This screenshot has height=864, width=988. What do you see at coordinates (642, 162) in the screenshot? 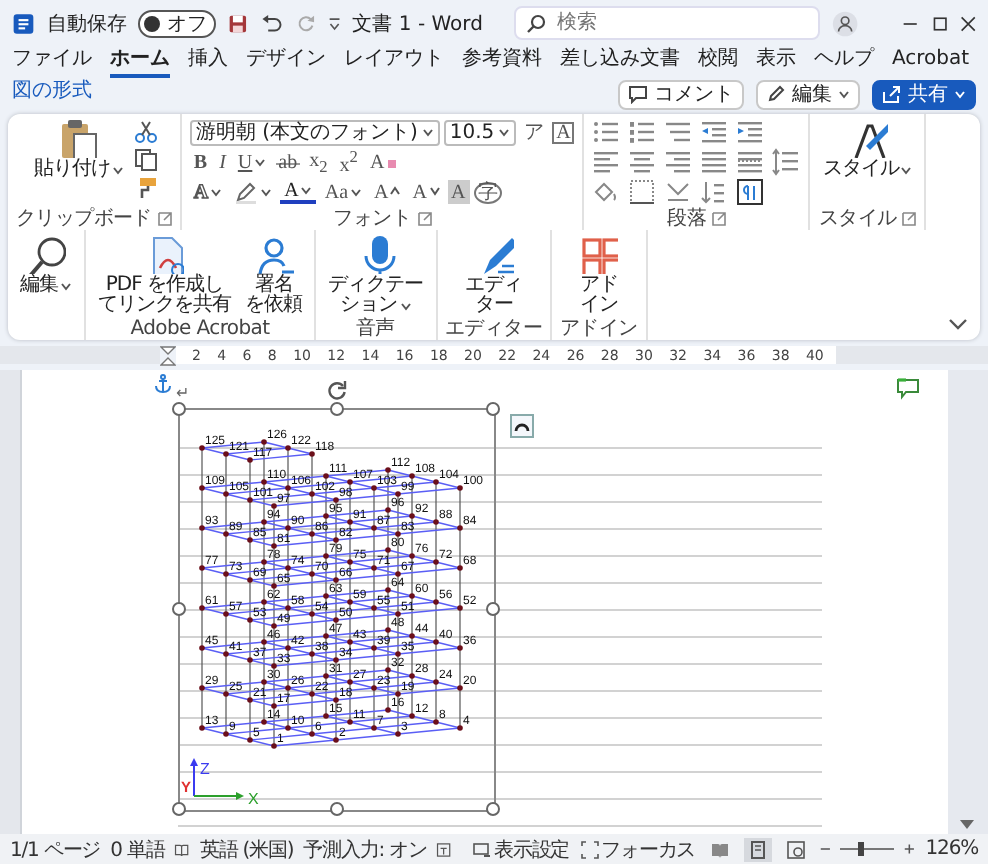
I see `align-center-icon` at bounding box center [642, 162].